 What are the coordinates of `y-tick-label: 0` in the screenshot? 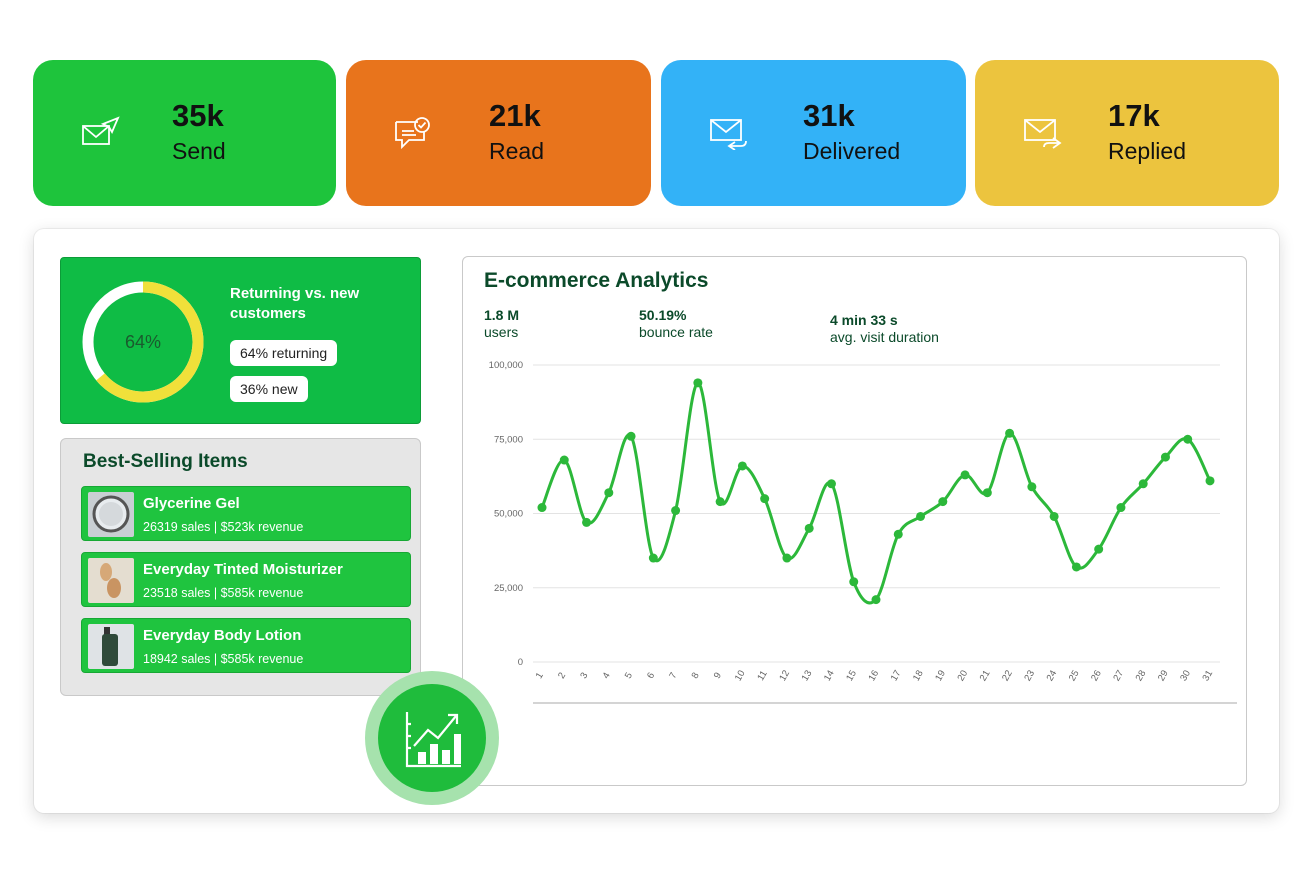 It's located at (520, 662).